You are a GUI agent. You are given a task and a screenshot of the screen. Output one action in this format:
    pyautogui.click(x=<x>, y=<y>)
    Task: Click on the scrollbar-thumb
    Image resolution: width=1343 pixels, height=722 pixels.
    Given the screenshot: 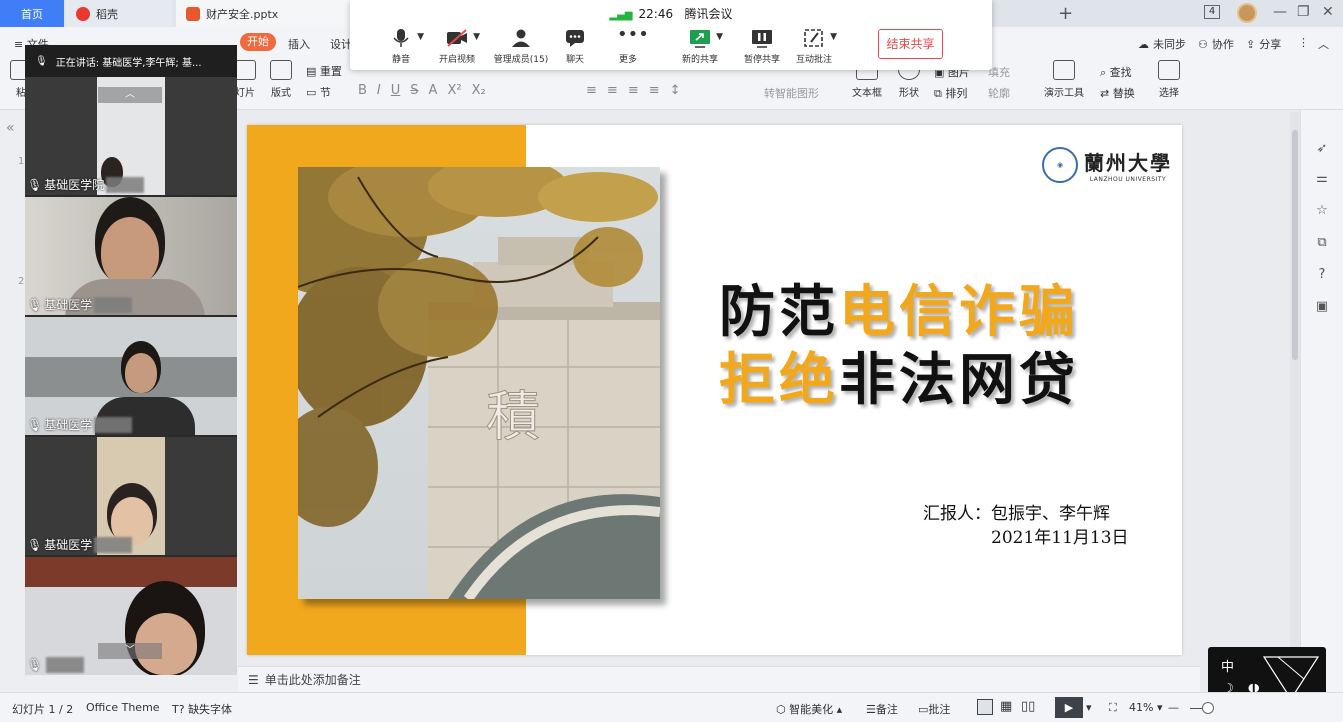 What is the action you would take?
    pyautogui.click(x=1295, y=245)
    